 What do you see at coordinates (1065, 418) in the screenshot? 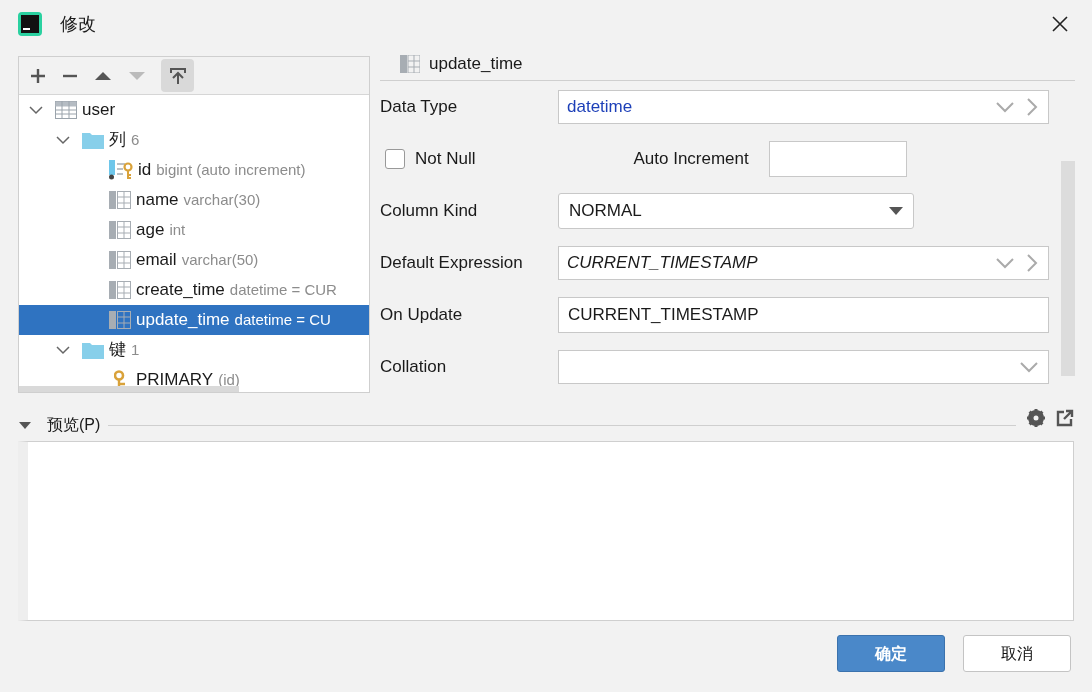
I see `external-link-icon` at bounding box center [1065, 418].